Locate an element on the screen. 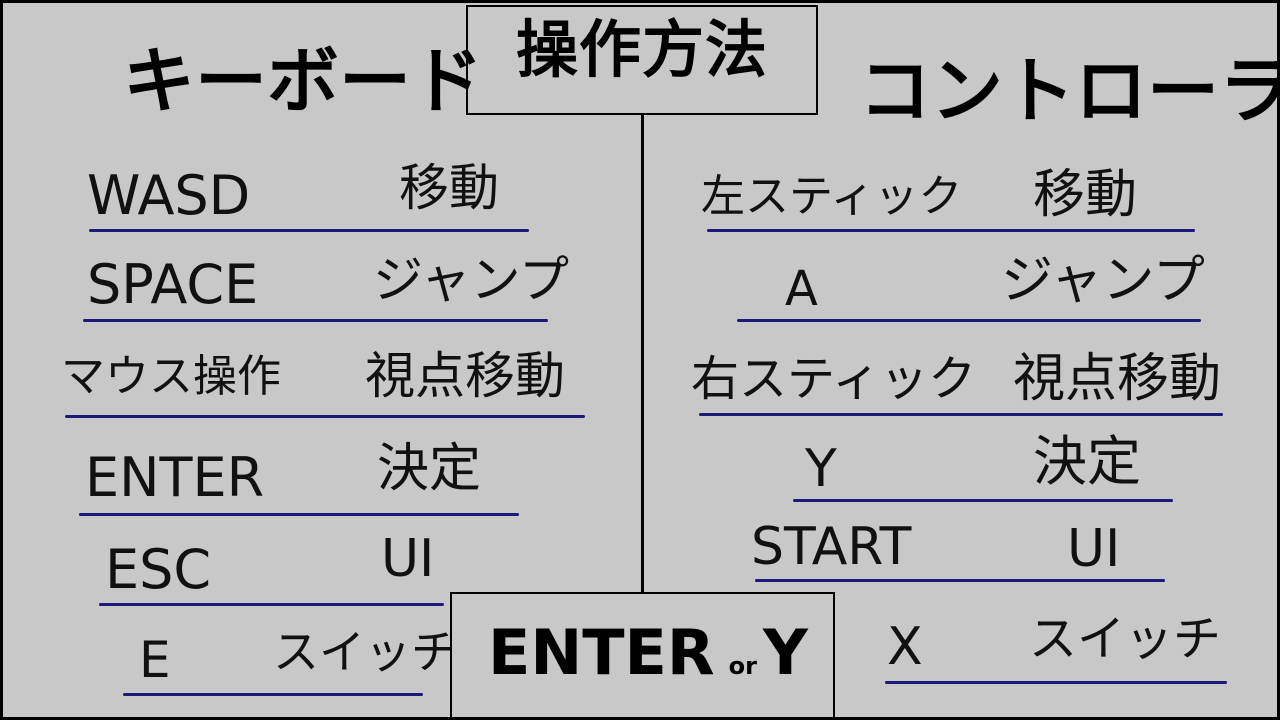 The width and height of the screenshot is (1280, 720). keyboard-key-label: ESC is located at coordinates (158, 569).